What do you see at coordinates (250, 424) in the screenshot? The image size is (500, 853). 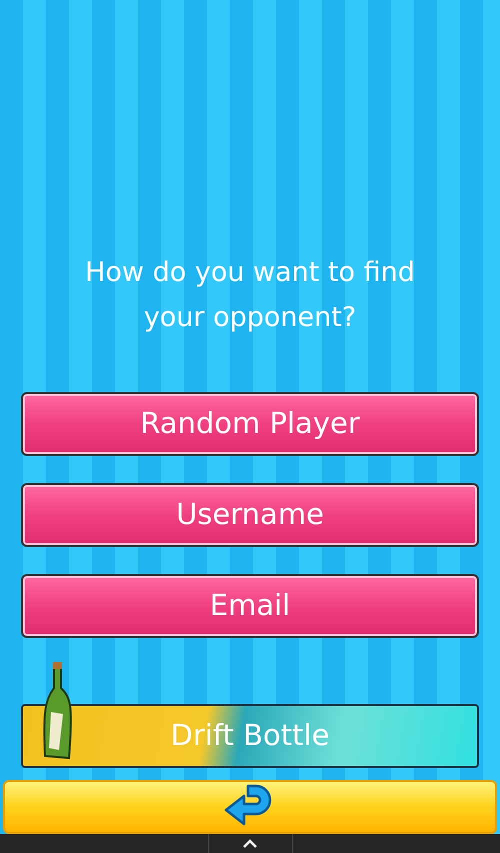 I see `option-button: Random Player` at bounding box center [250, 424].